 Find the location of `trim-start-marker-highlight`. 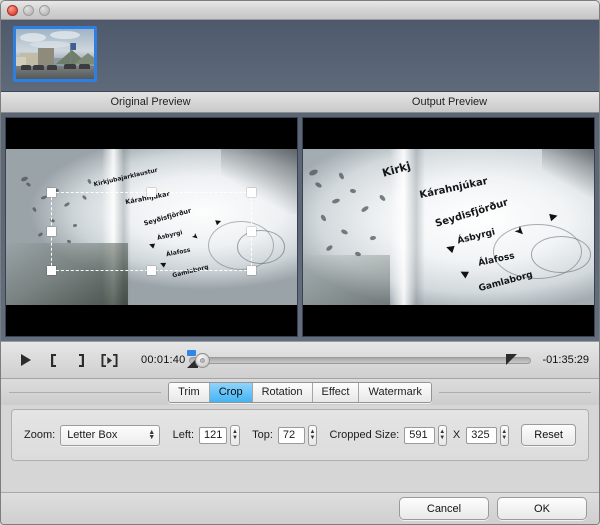

trim-start-marker-highlight is located at coordinates (192, 353).